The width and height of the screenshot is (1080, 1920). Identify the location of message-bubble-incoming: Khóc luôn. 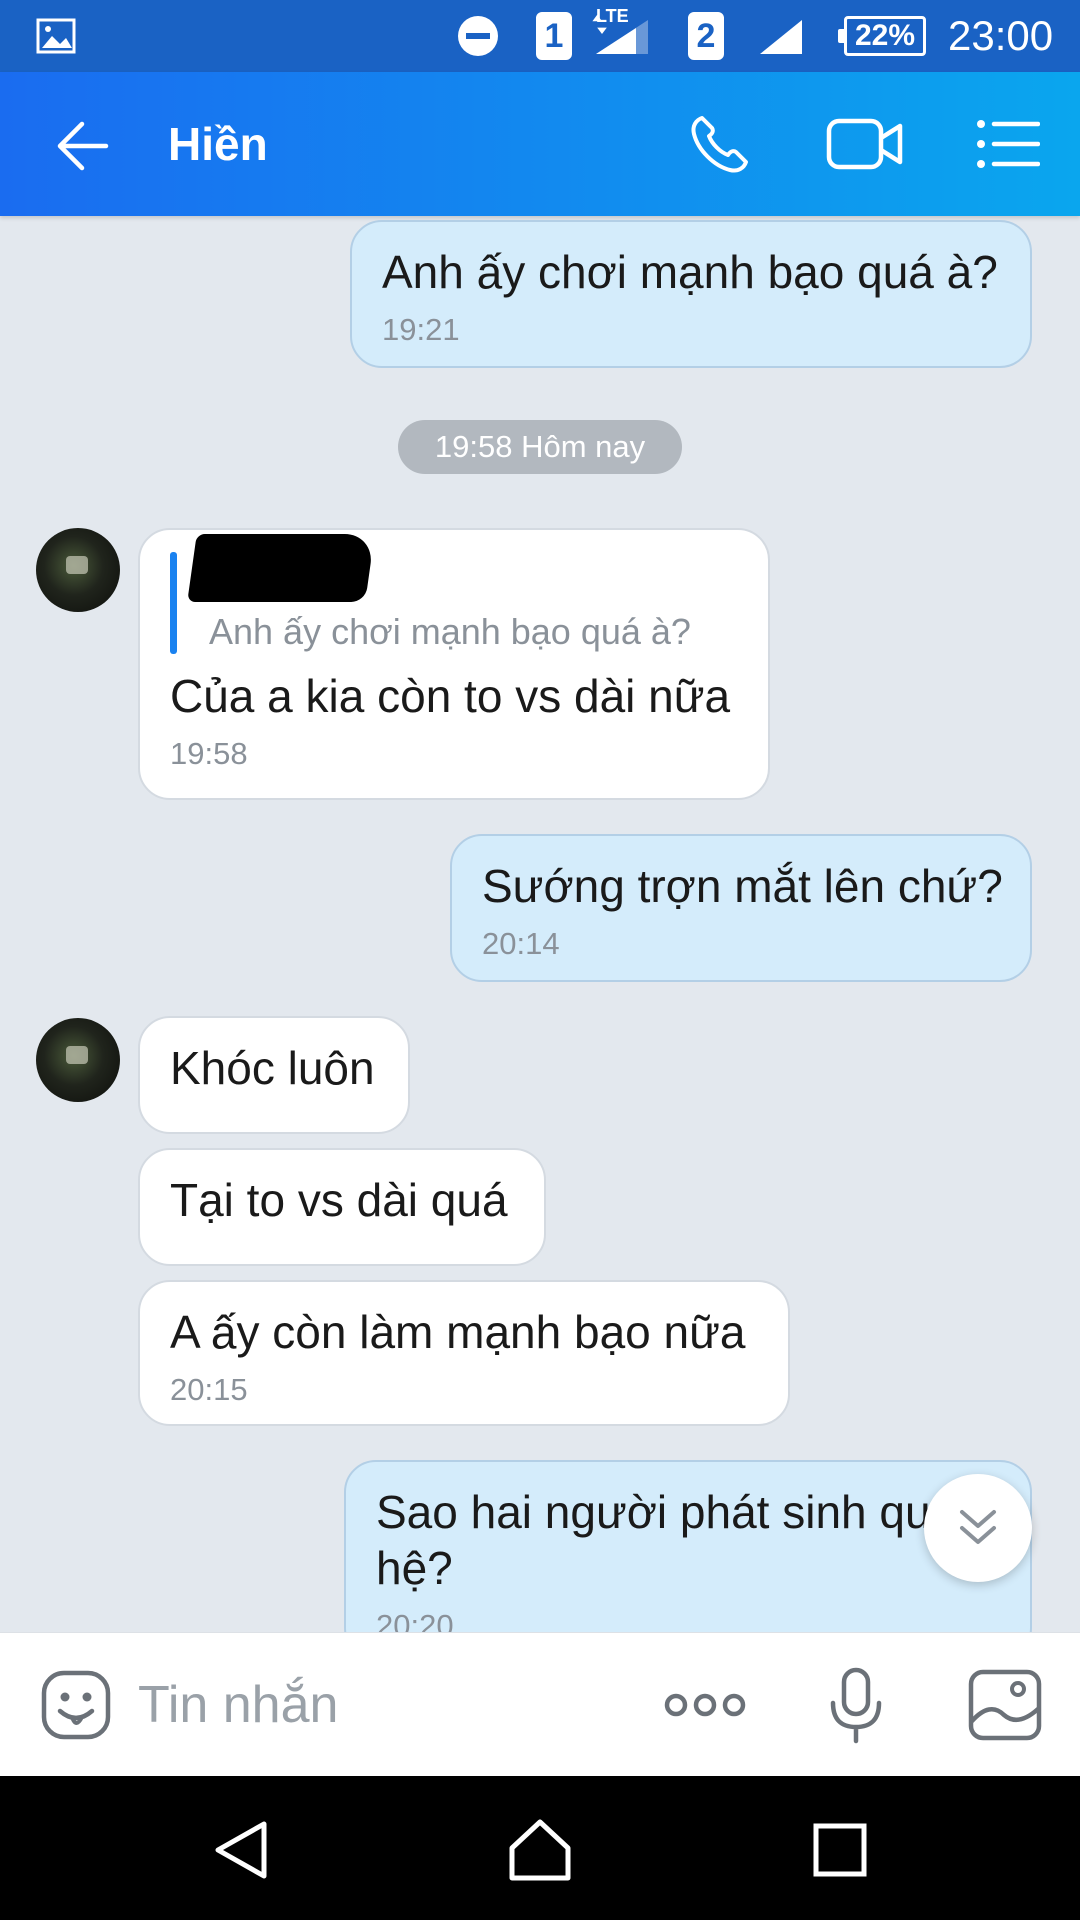
(274, 1075).